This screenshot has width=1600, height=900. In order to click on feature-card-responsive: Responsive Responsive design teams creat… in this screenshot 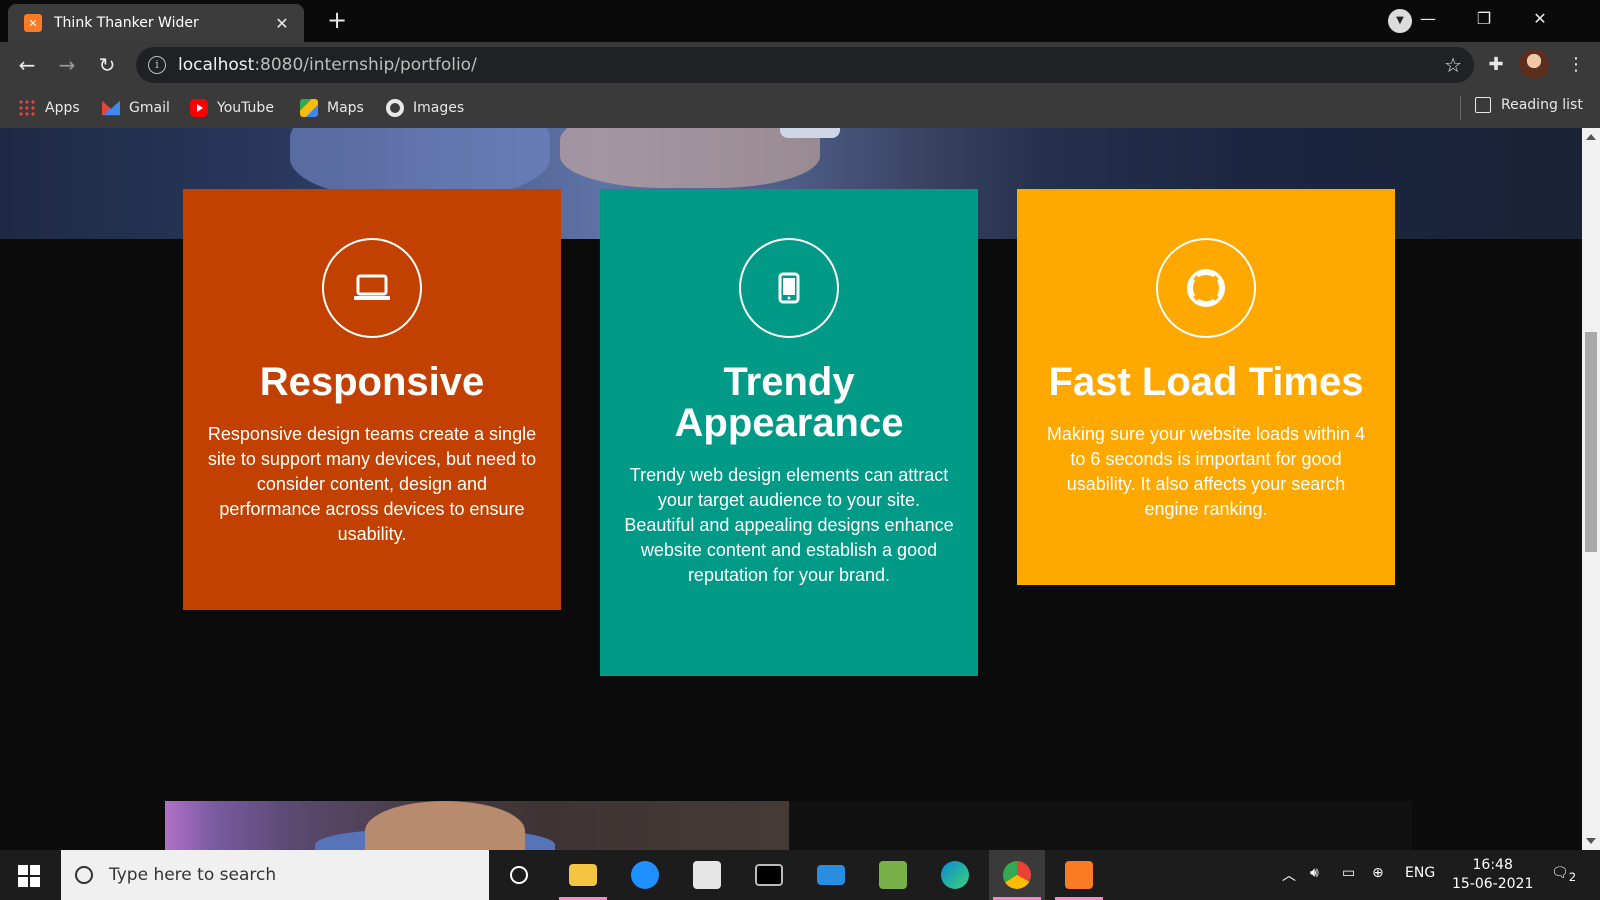, I will do `click(372, 399)`.